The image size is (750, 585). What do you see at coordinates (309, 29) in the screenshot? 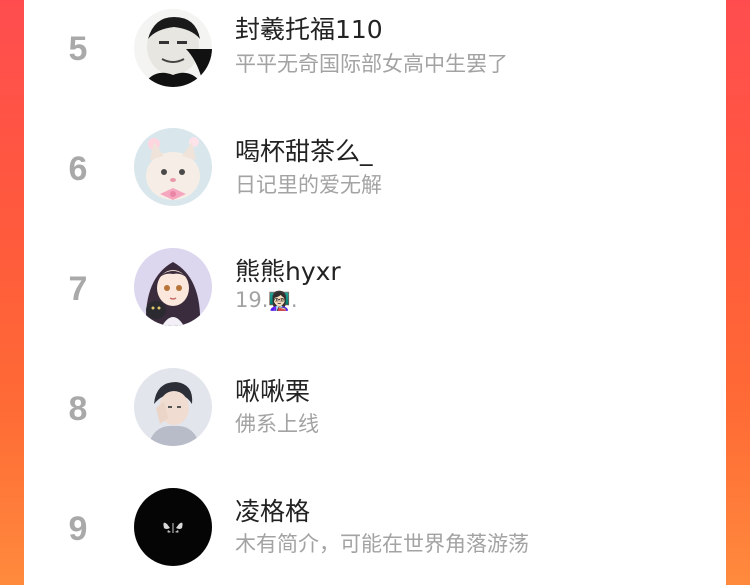
I see `username: 封羲托福110` at bounding box center [309, 29].